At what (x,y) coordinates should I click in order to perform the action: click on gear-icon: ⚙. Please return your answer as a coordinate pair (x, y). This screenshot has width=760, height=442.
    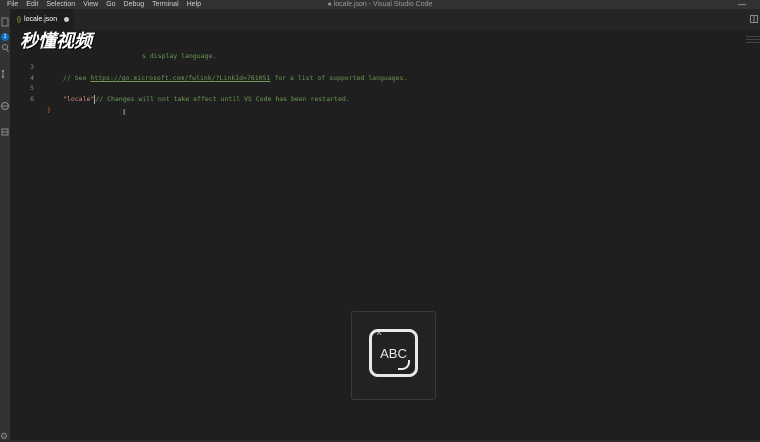
    Looking at the image, I should click on (5, 436).